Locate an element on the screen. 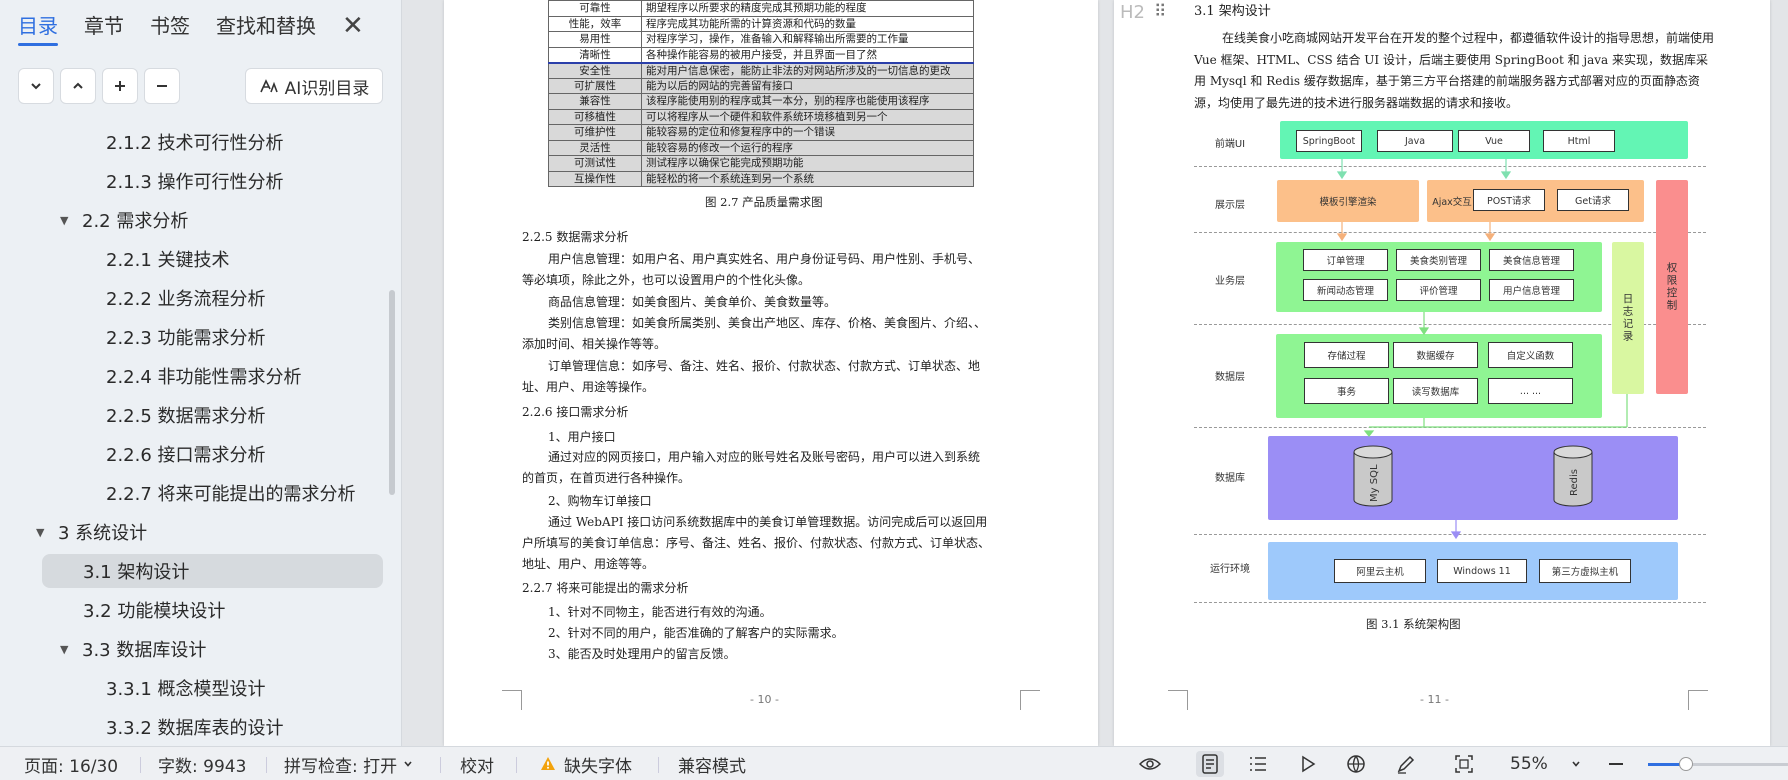 This screenshot has height=780, width=1788. table-row: 可靠性 期望程序以所要求的精度完成其预期功能的程度 is located at coordinates (761, 8).